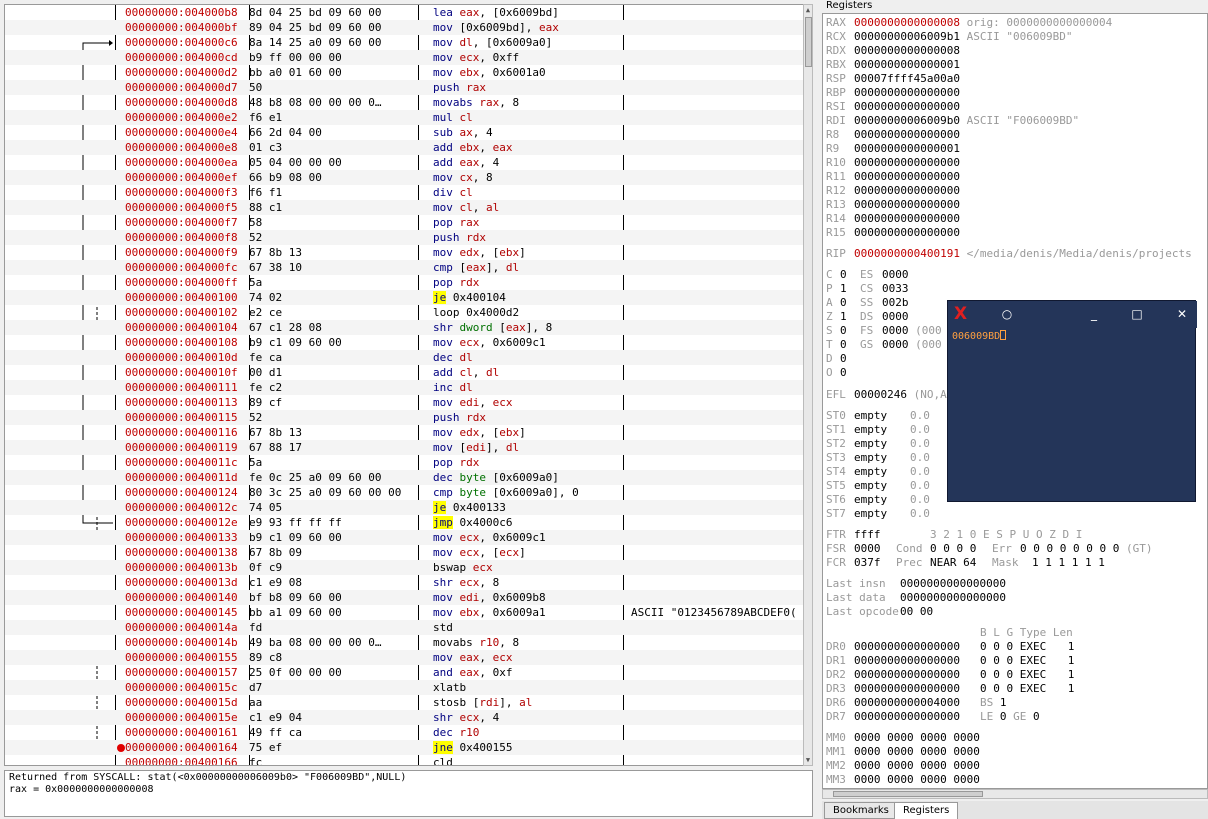 Image resolution: width=1208 pixels, height=819 pixels. Describe the element at coordinates (926, 810) in the screenshot. I see `tab-registers: Registers` at that location.